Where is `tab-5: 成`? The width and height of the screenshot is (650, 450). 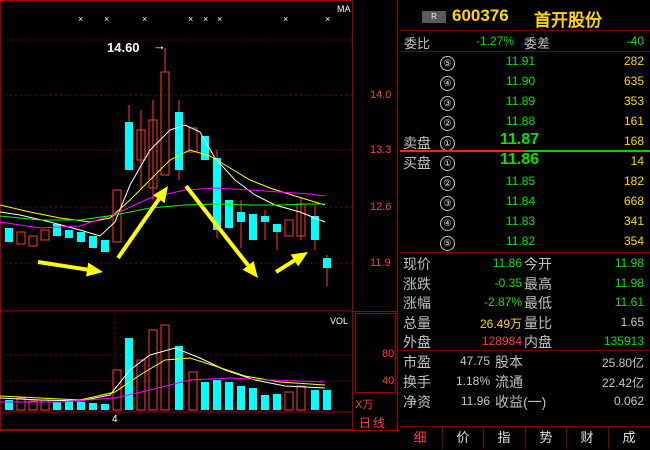 tab-5: 成 is located at coordinates (628, 438).